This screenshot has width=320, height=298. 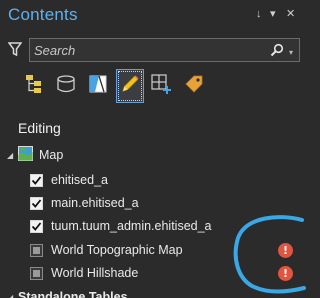 I want to click on pin-icon: ↓, so click(x=259, y=14).